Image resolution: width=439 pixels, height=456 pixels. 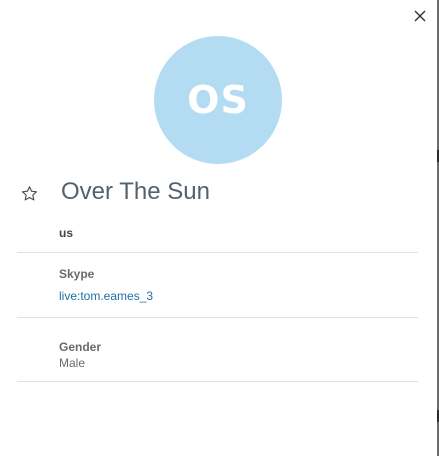 I want to click on close-icon, so click(x=420, y=16).